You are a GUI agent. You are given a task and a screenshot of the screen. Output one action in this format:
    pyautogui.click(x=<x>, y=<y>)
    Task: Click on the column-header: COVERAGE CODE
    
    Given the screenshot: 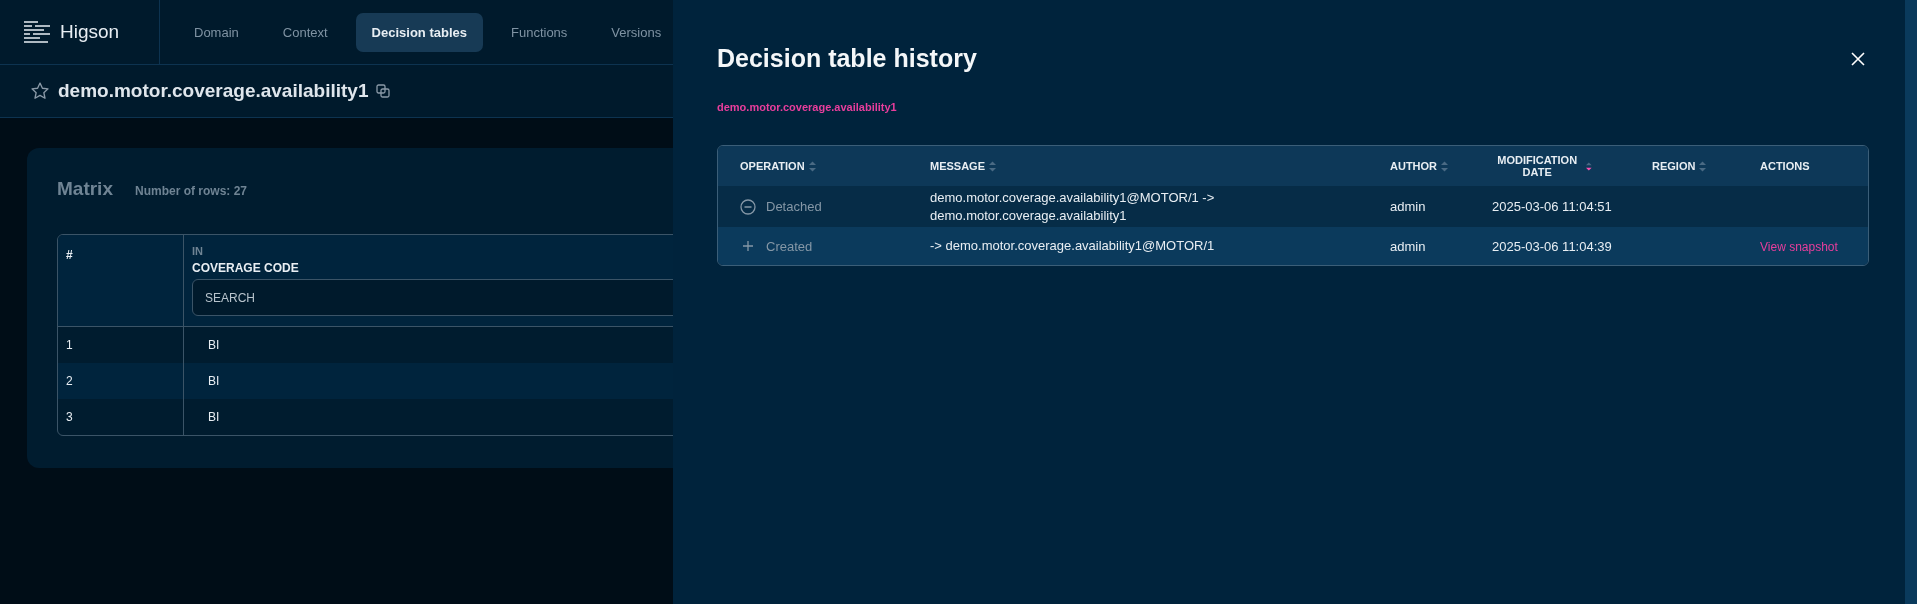 What is the action you would take?
    pyautogui.click(x=245, y=268)
    